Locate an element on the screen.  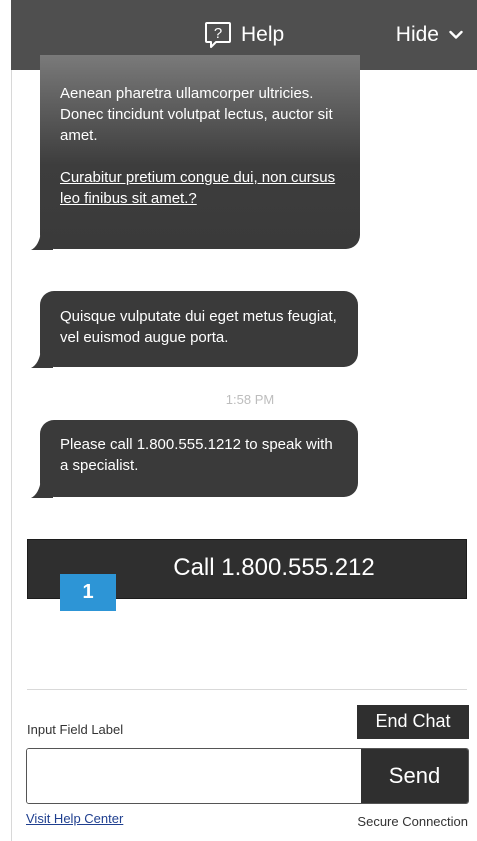
help-icon-glyph: ? is located at coordinates (218, 33).